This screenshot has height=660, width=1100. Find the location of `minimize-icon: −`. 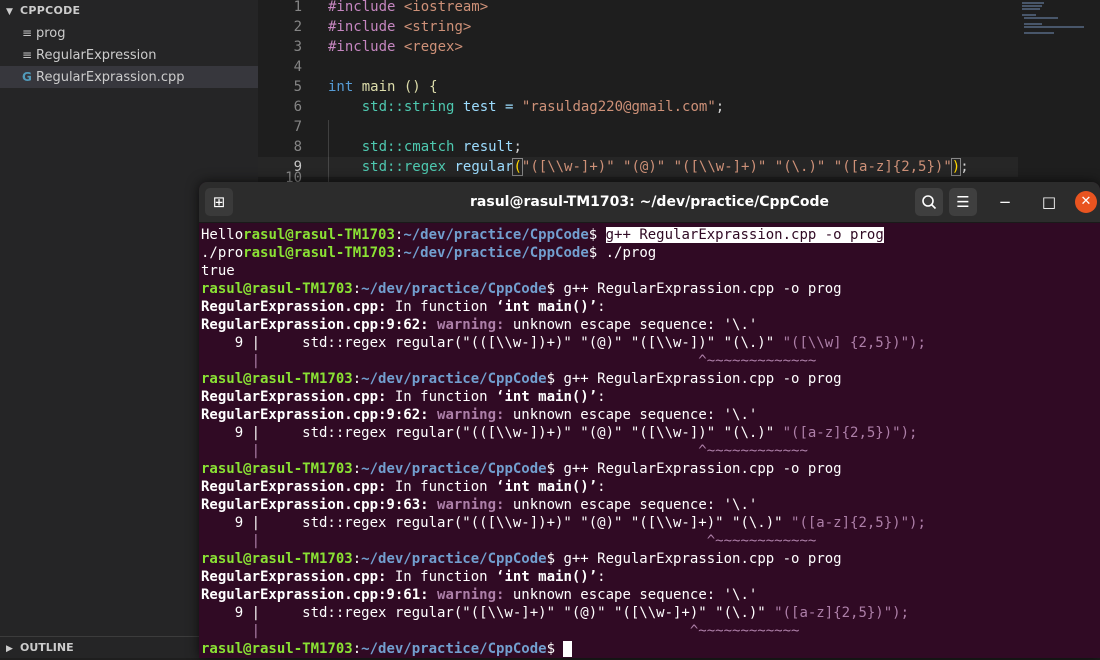

minimize-icon: − is located at coordinates (1005, 202).